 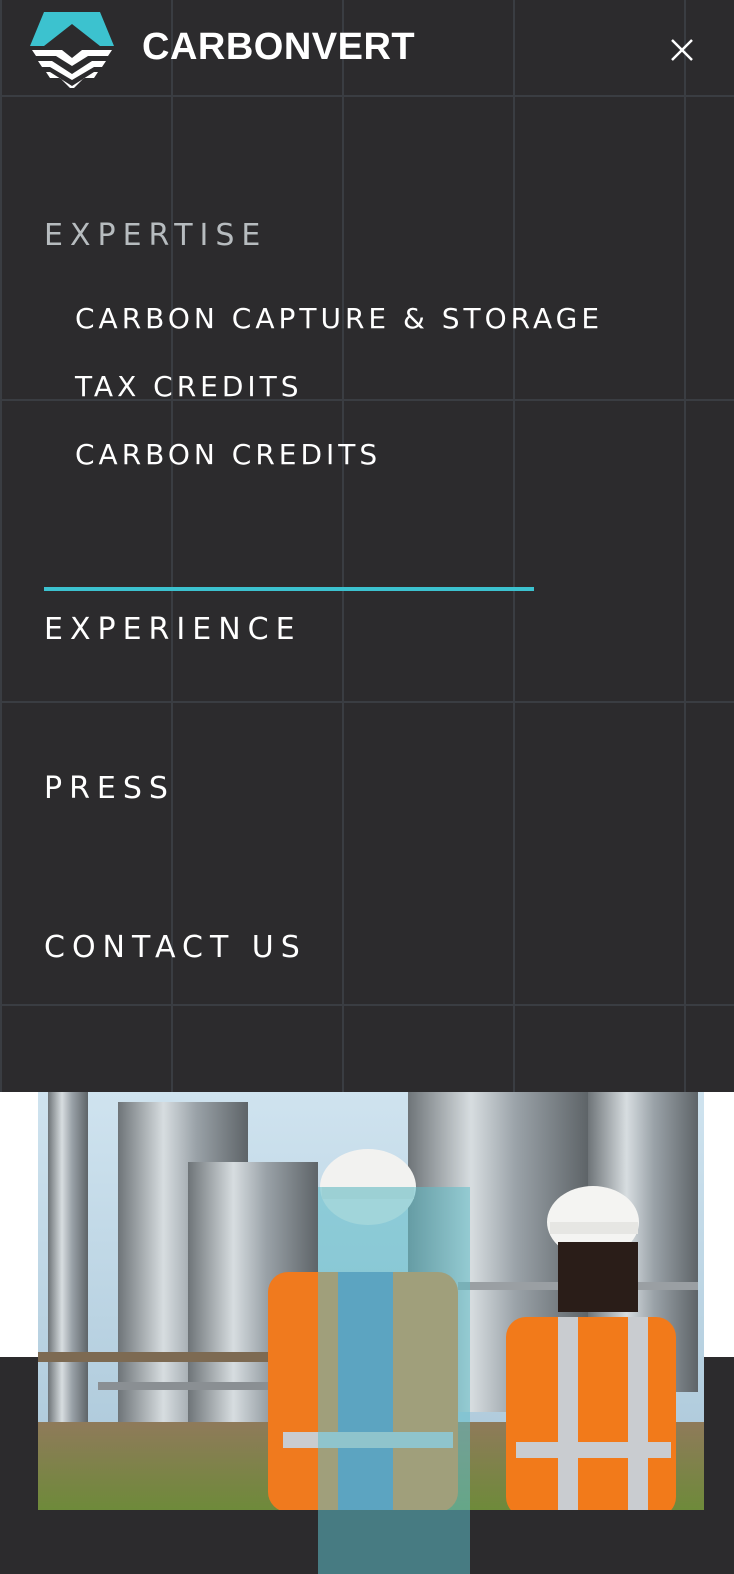 I want to click on carbonvert-logo-icon, so click(x=72, y=49).